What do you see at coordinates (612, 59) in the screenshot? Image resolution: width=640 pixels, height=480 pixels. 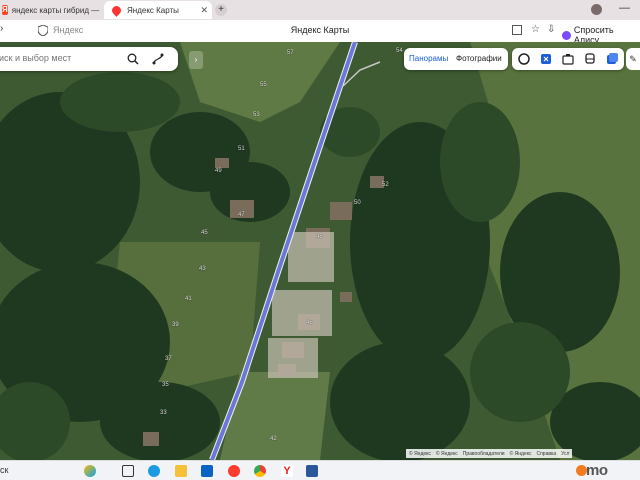 I see `hybrid-icon` at bounding box center [612, 59].